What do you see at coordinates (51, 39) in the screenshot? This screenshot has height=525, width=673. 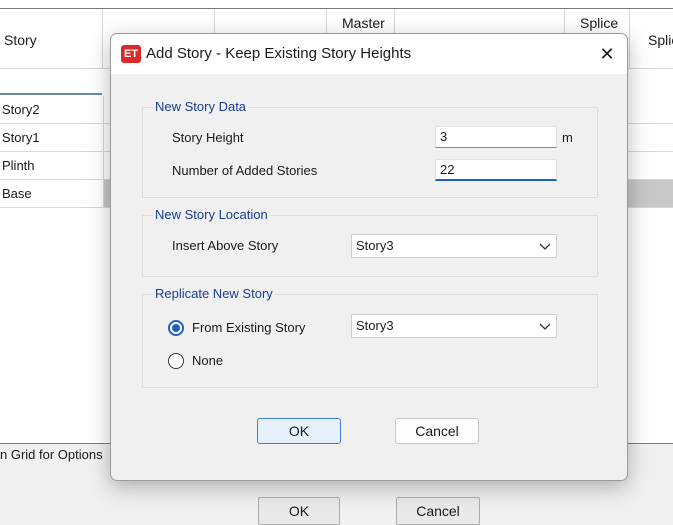 I see `header-story: Story` at bounding box center [51, 39].